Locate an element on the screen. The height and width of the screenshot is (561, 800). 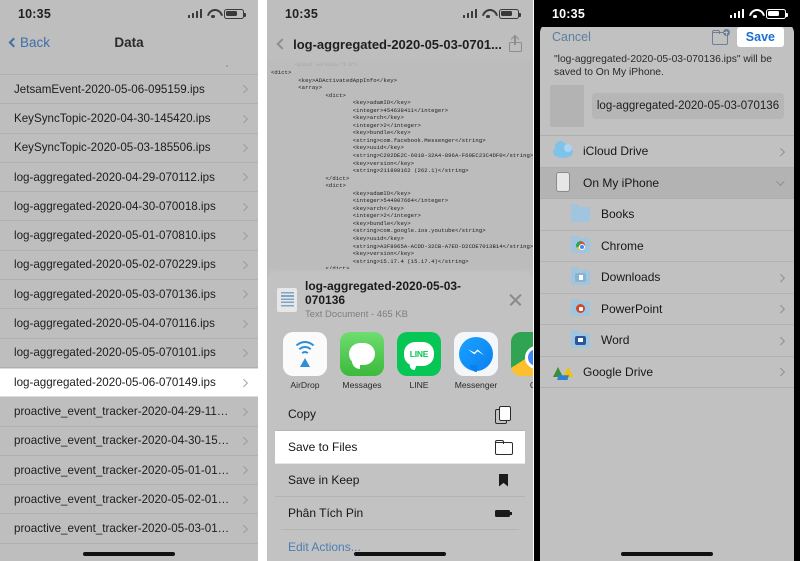
file-list-item: log-aggregated-2020-04-29-070112.ips is located at coordinates (129, 178).